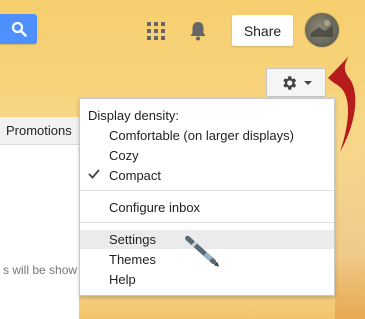 The width and height of the screenshot is (365, 319). Describe the element at coordinates (94, 174) in the screenshot. I see `checkmark-icon` at that location.